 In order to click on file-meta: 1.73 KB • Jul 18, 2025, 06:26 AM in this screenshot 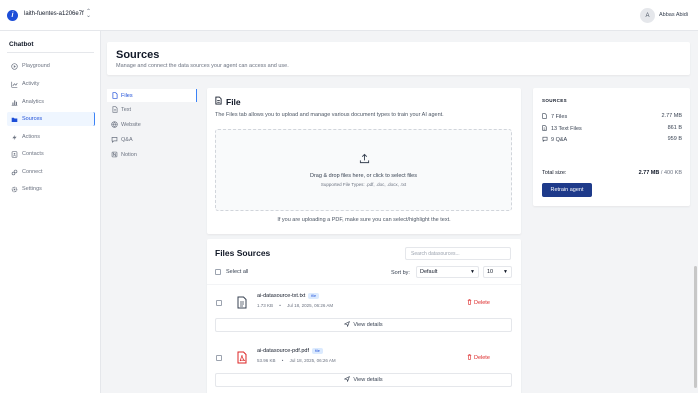, I will do `click(295, 305)`.